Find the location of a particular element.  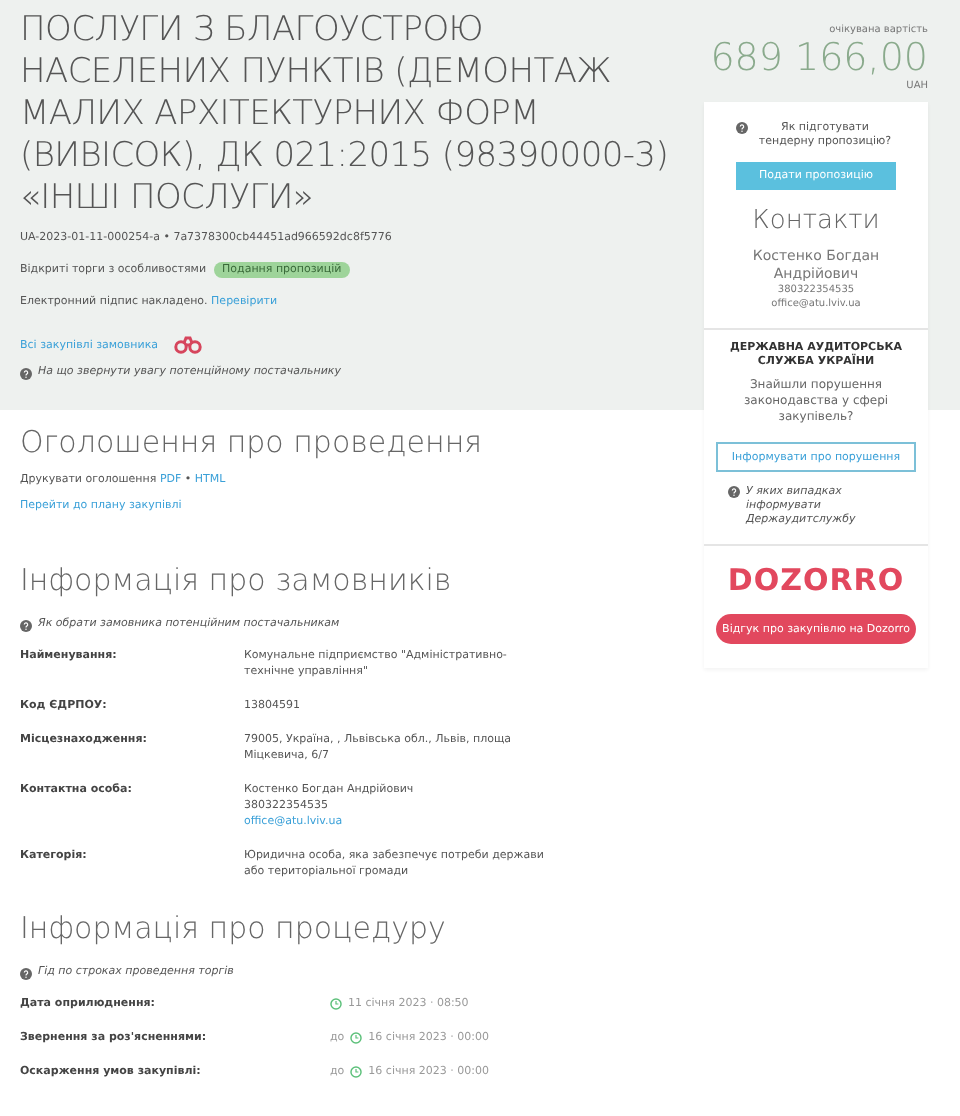

section-heading: Інформація про замовників is located at coordinates (237, 580).